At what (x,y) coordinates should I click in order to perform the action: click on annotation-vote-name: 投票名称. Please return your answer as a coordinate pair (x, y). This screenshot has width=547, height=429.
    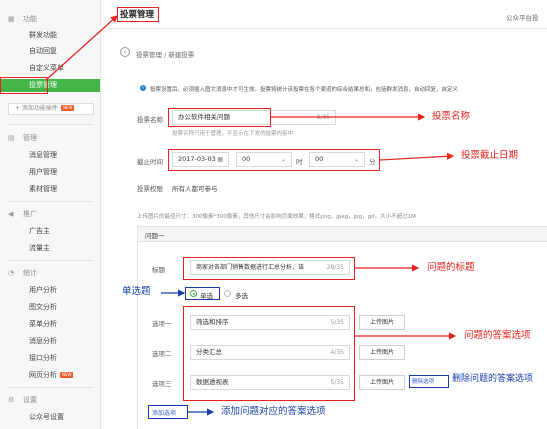
    Looking at the image, I should click on (451, 116).